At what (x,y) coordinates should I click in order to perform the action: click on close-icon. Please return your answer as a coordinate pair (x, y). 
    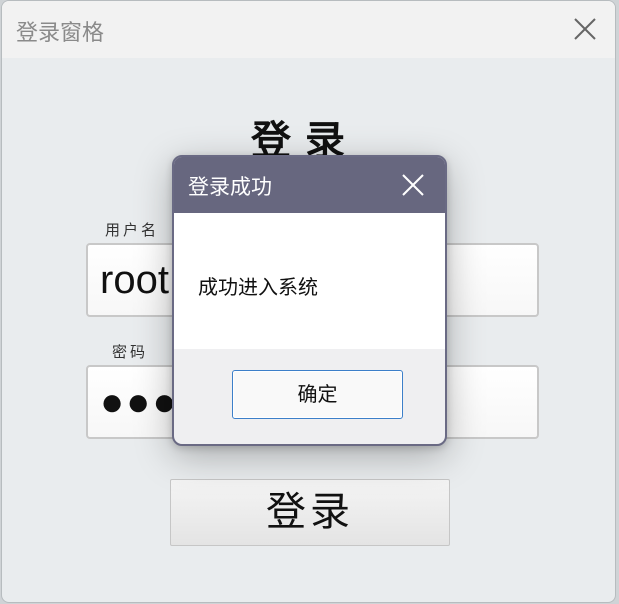
    Looking at the image, I should click on (585, 29).